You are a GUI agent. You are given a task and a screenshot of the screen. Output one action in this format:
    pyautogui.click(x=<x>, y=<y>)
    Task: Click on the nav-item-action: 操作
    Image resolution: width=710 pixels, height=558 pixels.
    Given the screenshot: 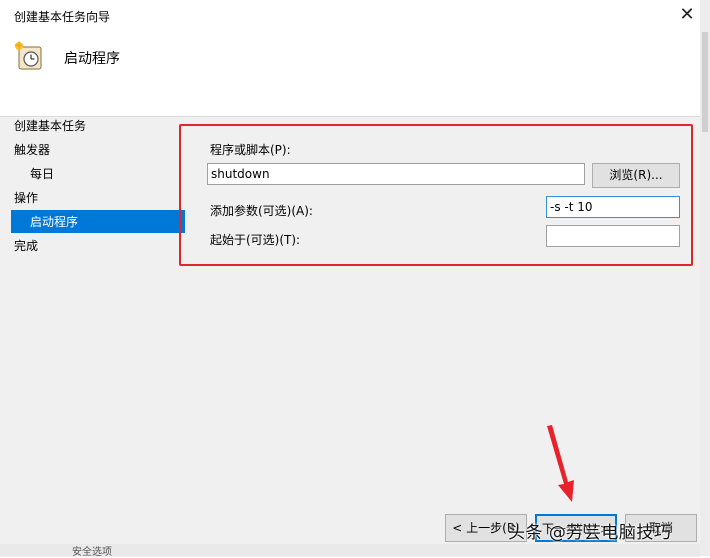 What is the action you would take?
    pyautogui.click(x=26, y=198)
    